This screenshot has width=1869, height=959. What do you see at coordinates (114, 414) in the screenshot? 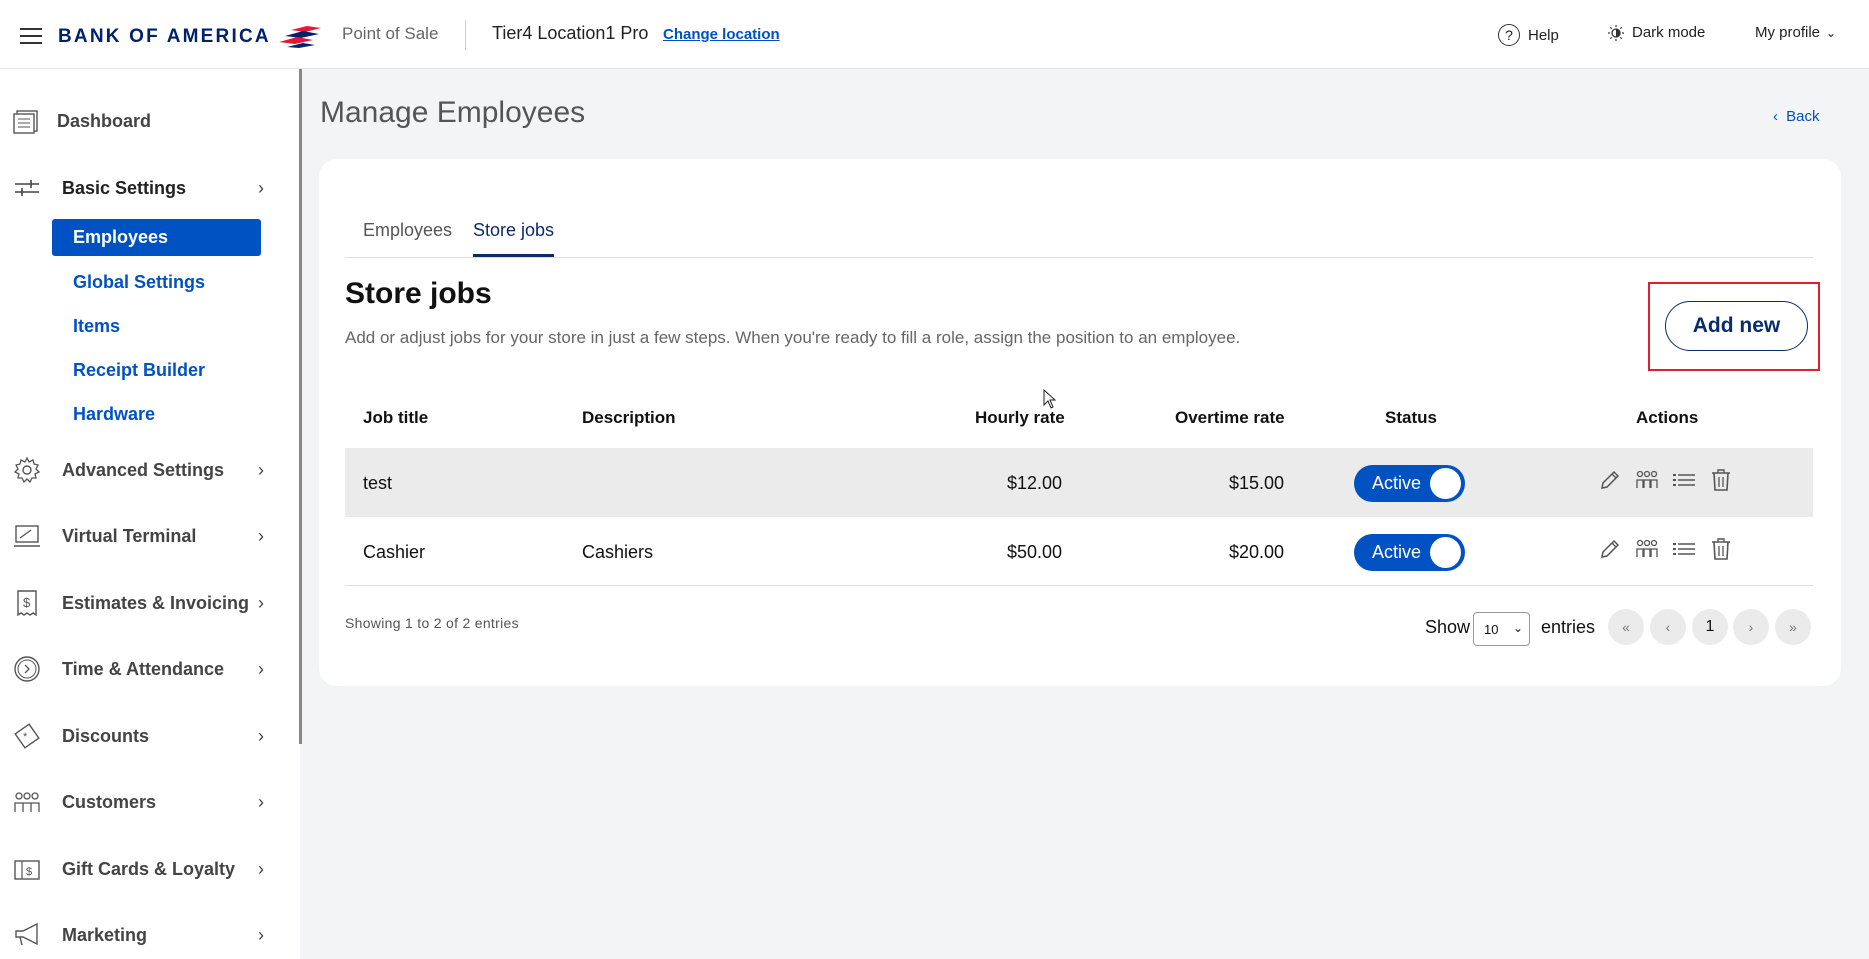
I see `subitem-label: Hardware` at bounding box center [114, 414].